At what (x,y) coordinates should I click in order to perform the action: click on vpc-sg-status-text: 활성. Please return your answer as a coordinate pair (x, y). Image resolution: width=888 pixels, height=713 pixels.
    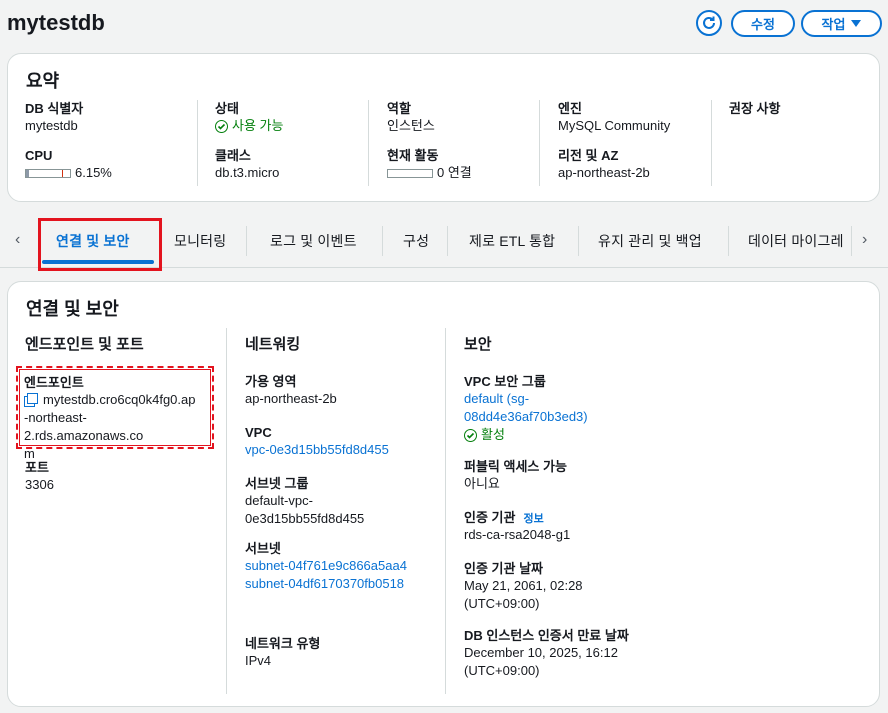
    Looking at the image, I should click on (493, 434).